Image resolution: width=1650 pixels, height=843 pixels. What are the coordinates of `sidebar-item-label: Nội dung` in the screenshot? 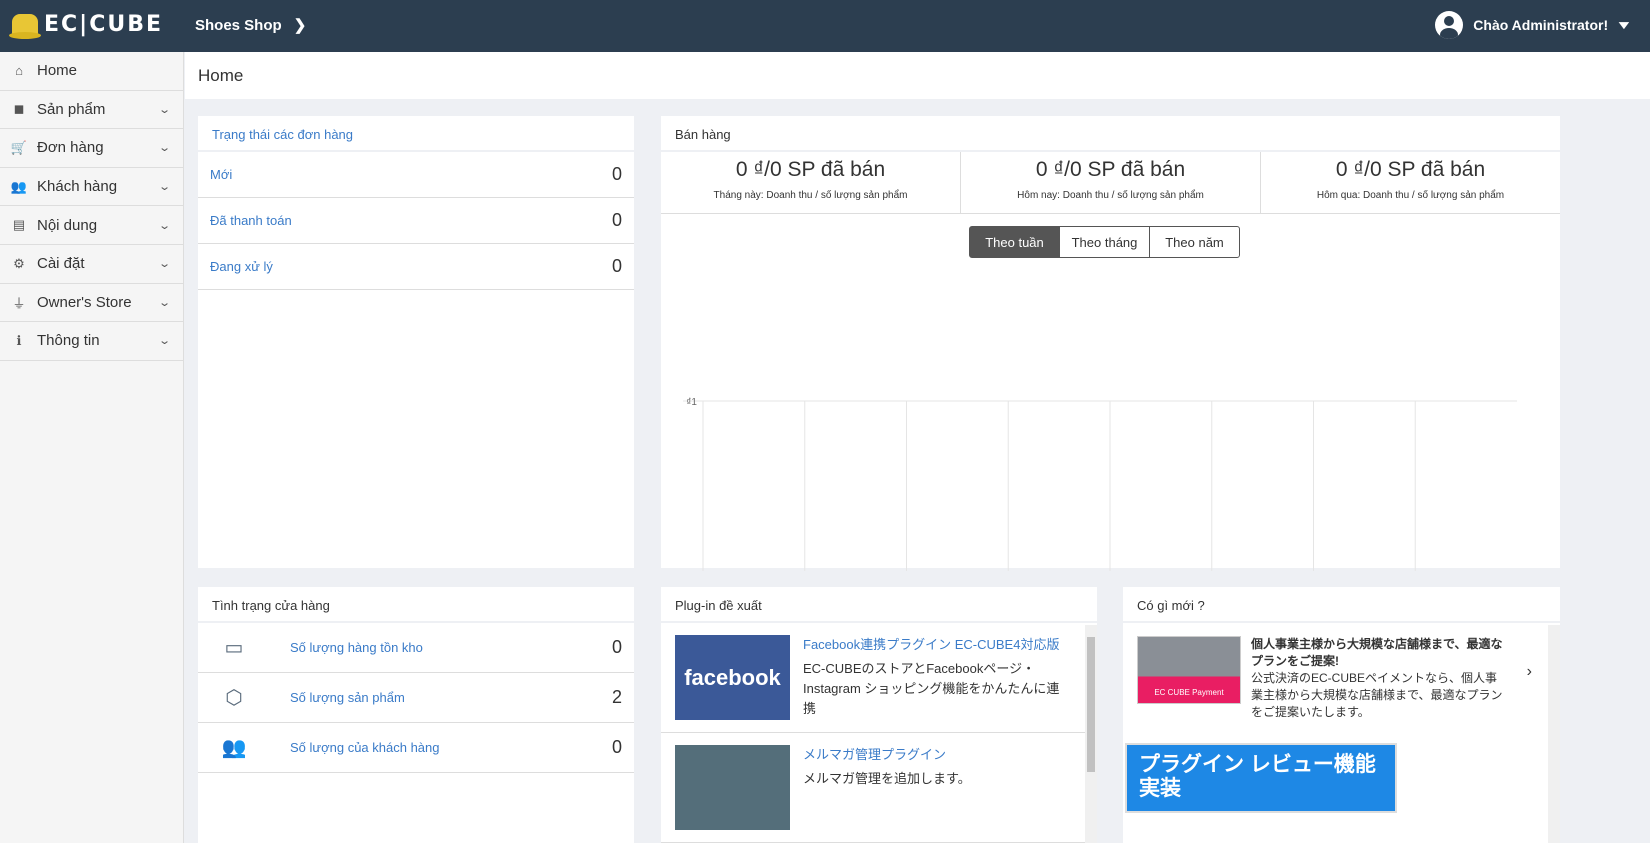 It's located at (67, 225).